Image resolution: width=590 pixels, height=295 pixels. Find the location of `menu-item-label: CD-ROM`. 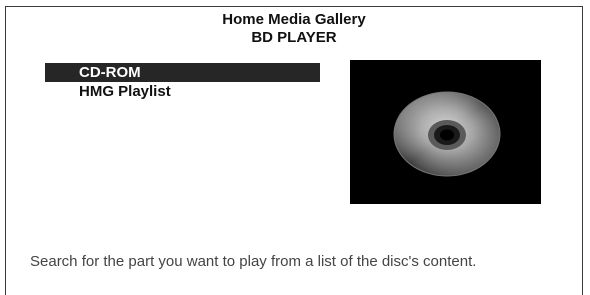

menu-item-label: CD-ROM is located at coordinates (110, 72).